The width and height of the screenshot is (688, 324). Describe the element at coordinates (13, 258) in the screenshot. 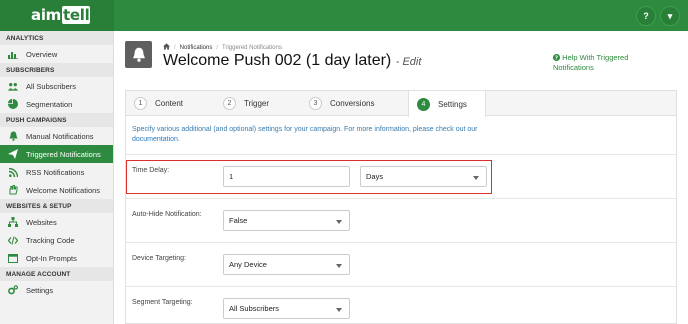

I see `window-icon` at that location.